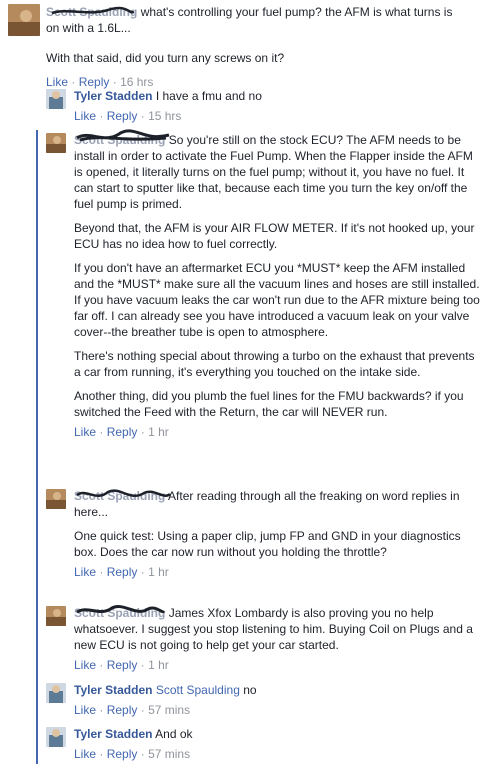 Image resolution: width=491 pixels, height=764 pixels. What do you see at coordinates (164, 116) in the screenshot?
I see `timestamp: 15 hrs` at bounding box center [164, 116].